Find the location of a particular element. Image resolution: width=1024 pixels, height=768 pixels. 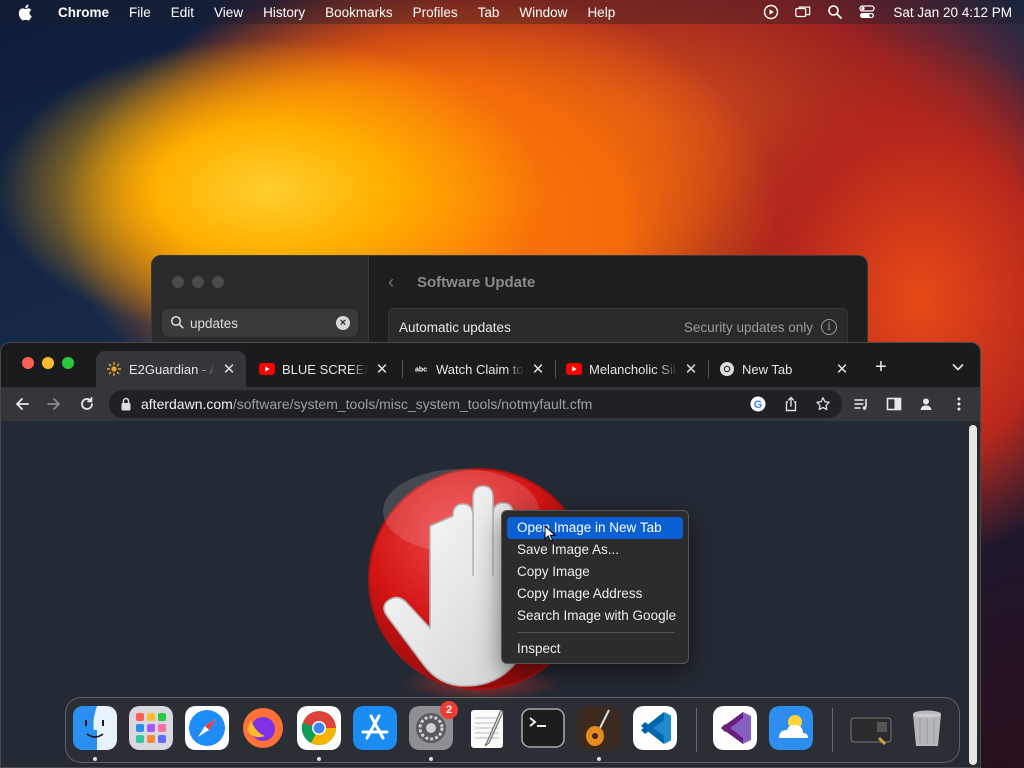

menu-item-inspect: Inspect is located at coordinates (595, 649).